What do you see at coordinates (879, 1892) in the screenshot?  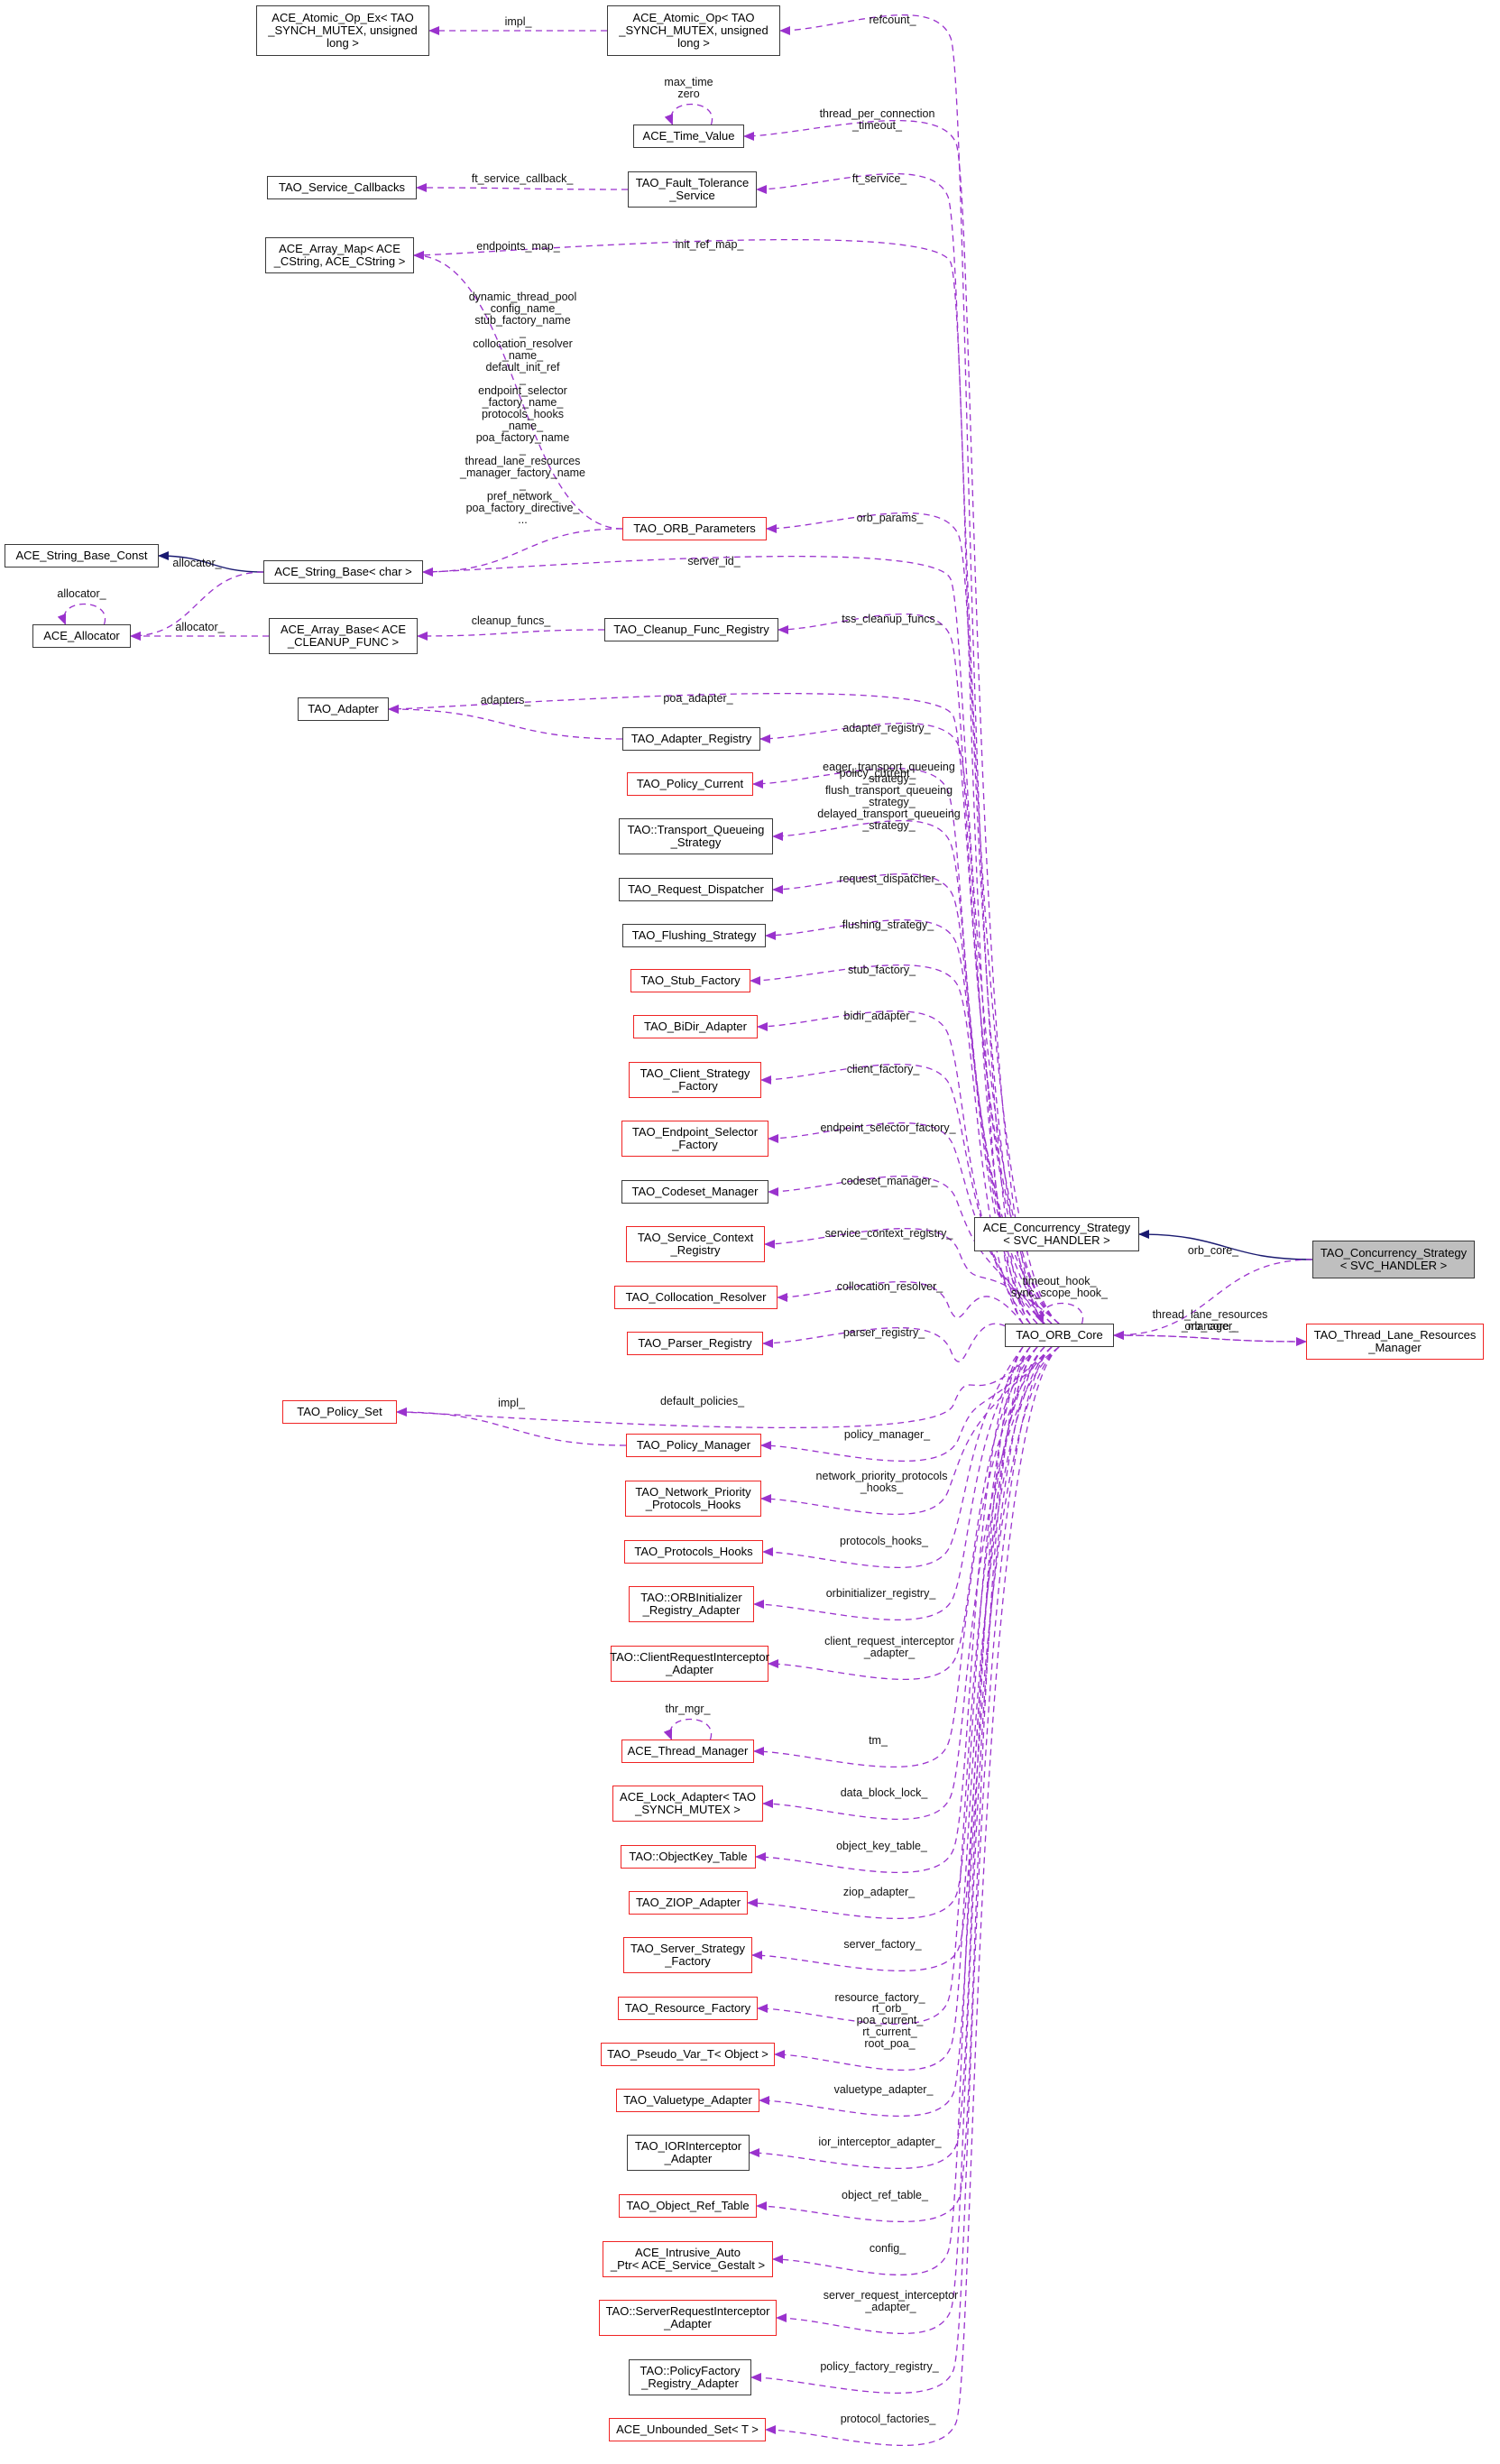 I see `edge-label: ziop_adapter_` at bounding box center [879, 1892].